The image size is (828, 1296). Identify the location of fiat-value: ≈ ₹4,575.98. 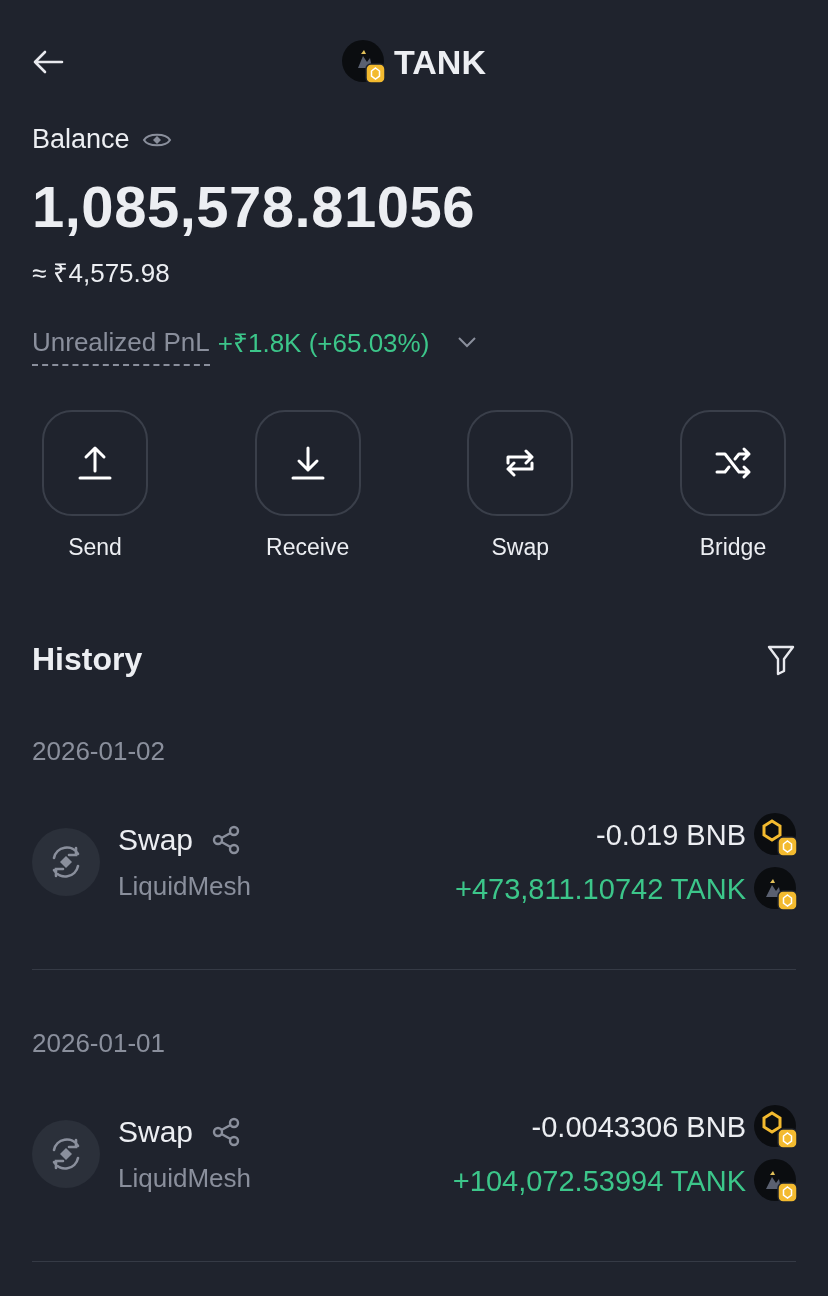
(101, 273).